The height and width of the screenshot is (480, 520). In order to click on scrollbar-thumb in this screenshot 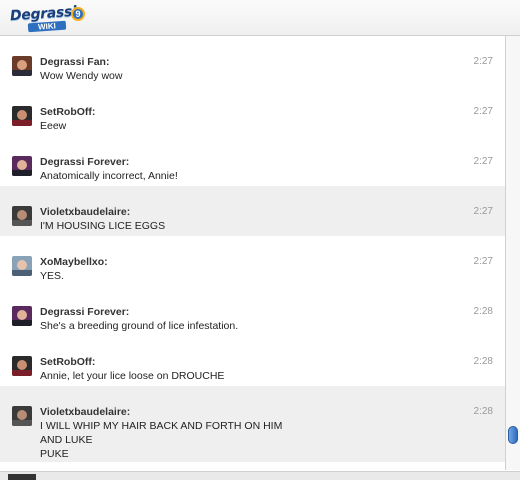, I will do `click(513, 435)`.